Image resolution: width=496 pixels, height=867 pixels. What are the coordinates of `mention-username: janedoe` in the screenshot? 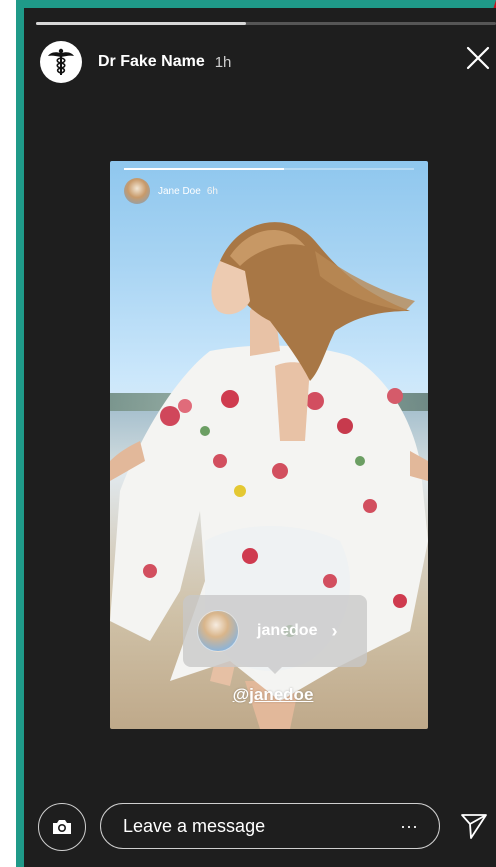 It's located at (287, 630).